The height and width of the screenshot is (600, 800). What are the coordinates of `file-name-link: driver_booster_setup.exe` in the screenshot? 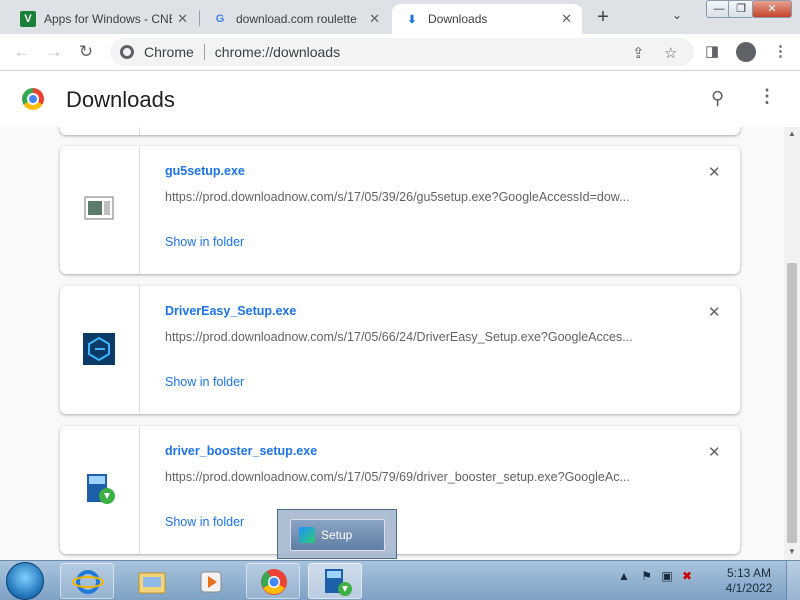 It's located at (241, 451).